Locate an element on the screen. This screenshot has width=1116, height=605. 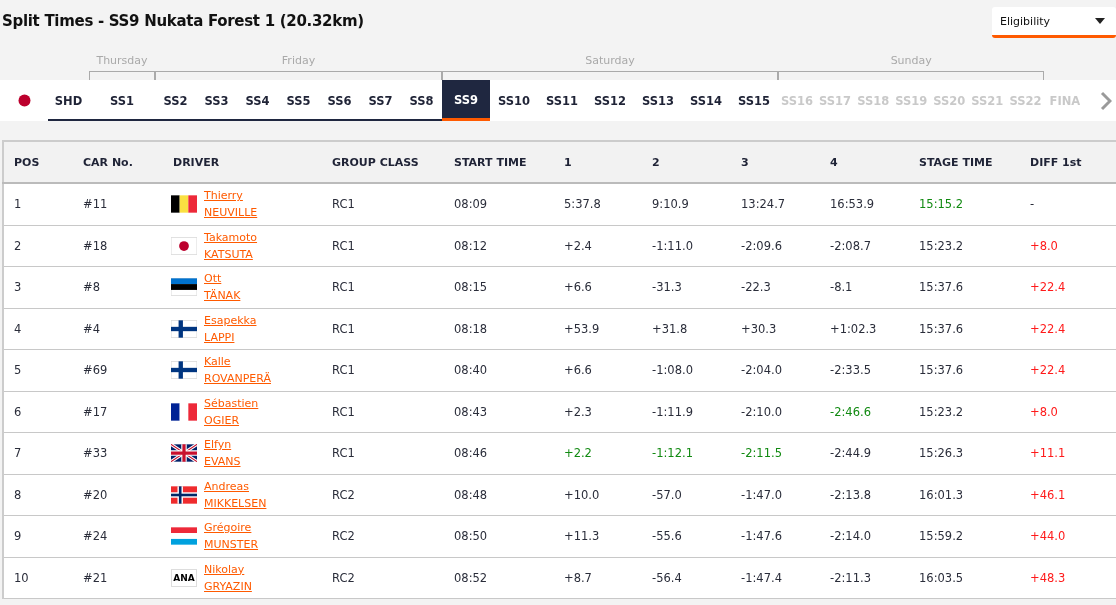
car-number-cell: #69 is located at coordinates (118, 370).